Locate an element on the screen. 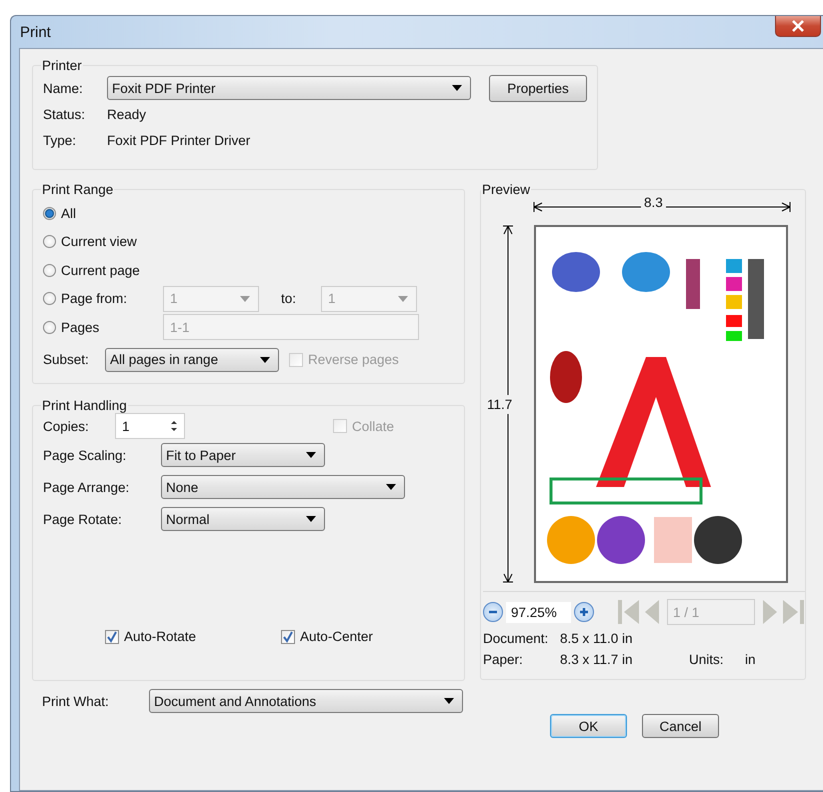 This screenshot has width=823, height=792. previous-page-button is located at coordinates (652, 612).